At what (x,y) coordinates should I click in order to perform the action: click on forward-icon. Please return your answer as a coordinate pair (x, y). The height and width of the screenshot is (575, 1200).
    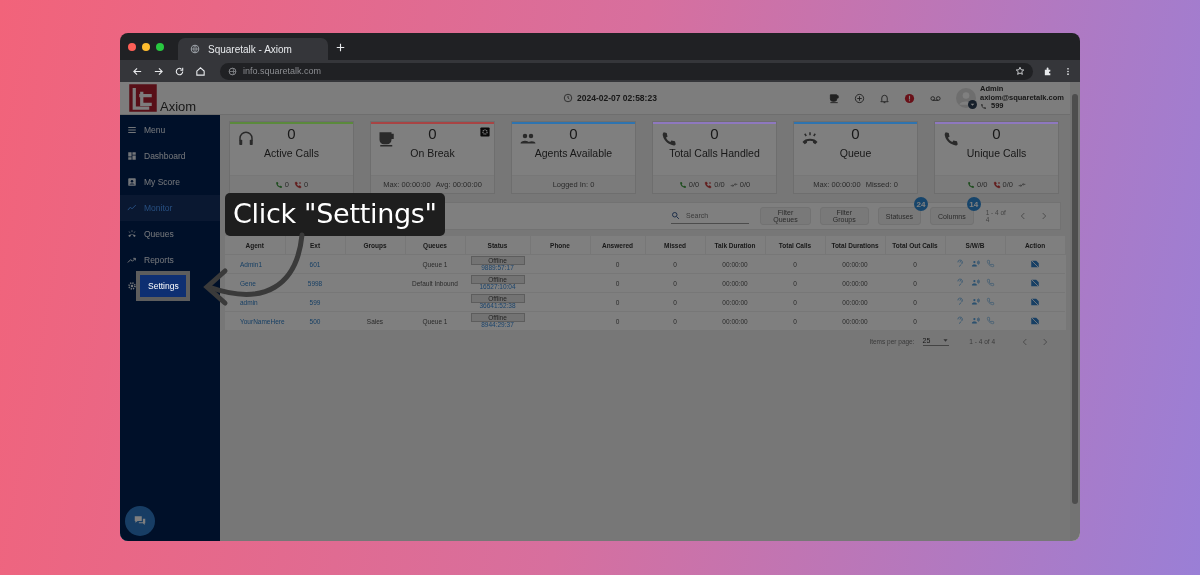
    Looking at the image, I should click on (158, 71).